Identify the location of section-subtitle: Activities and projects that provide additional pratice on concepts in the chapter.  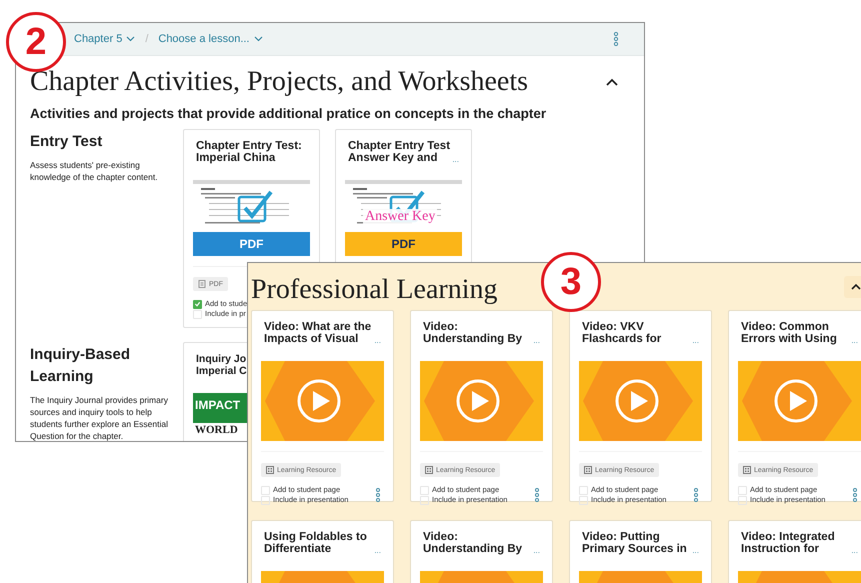
(288, 113).